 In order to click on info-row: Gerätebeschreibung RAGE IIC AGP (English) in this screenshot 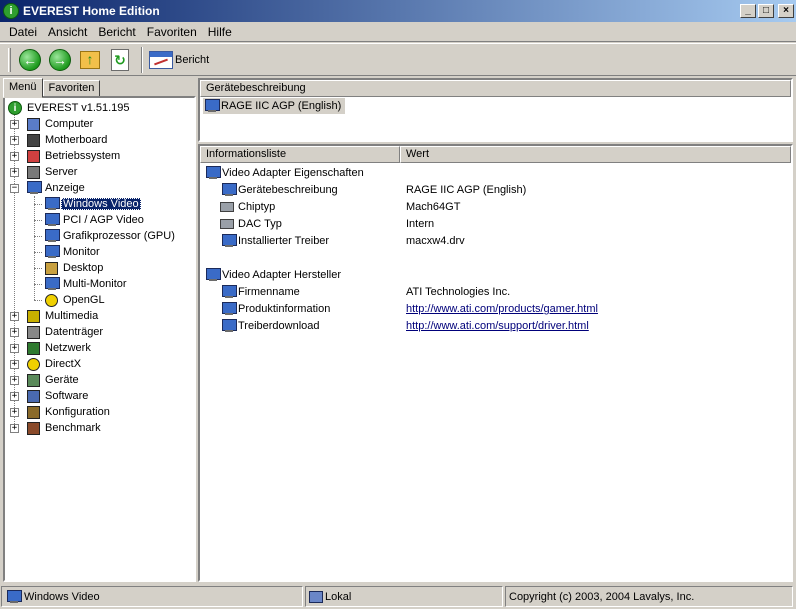, I will do `click(500, 190)`.